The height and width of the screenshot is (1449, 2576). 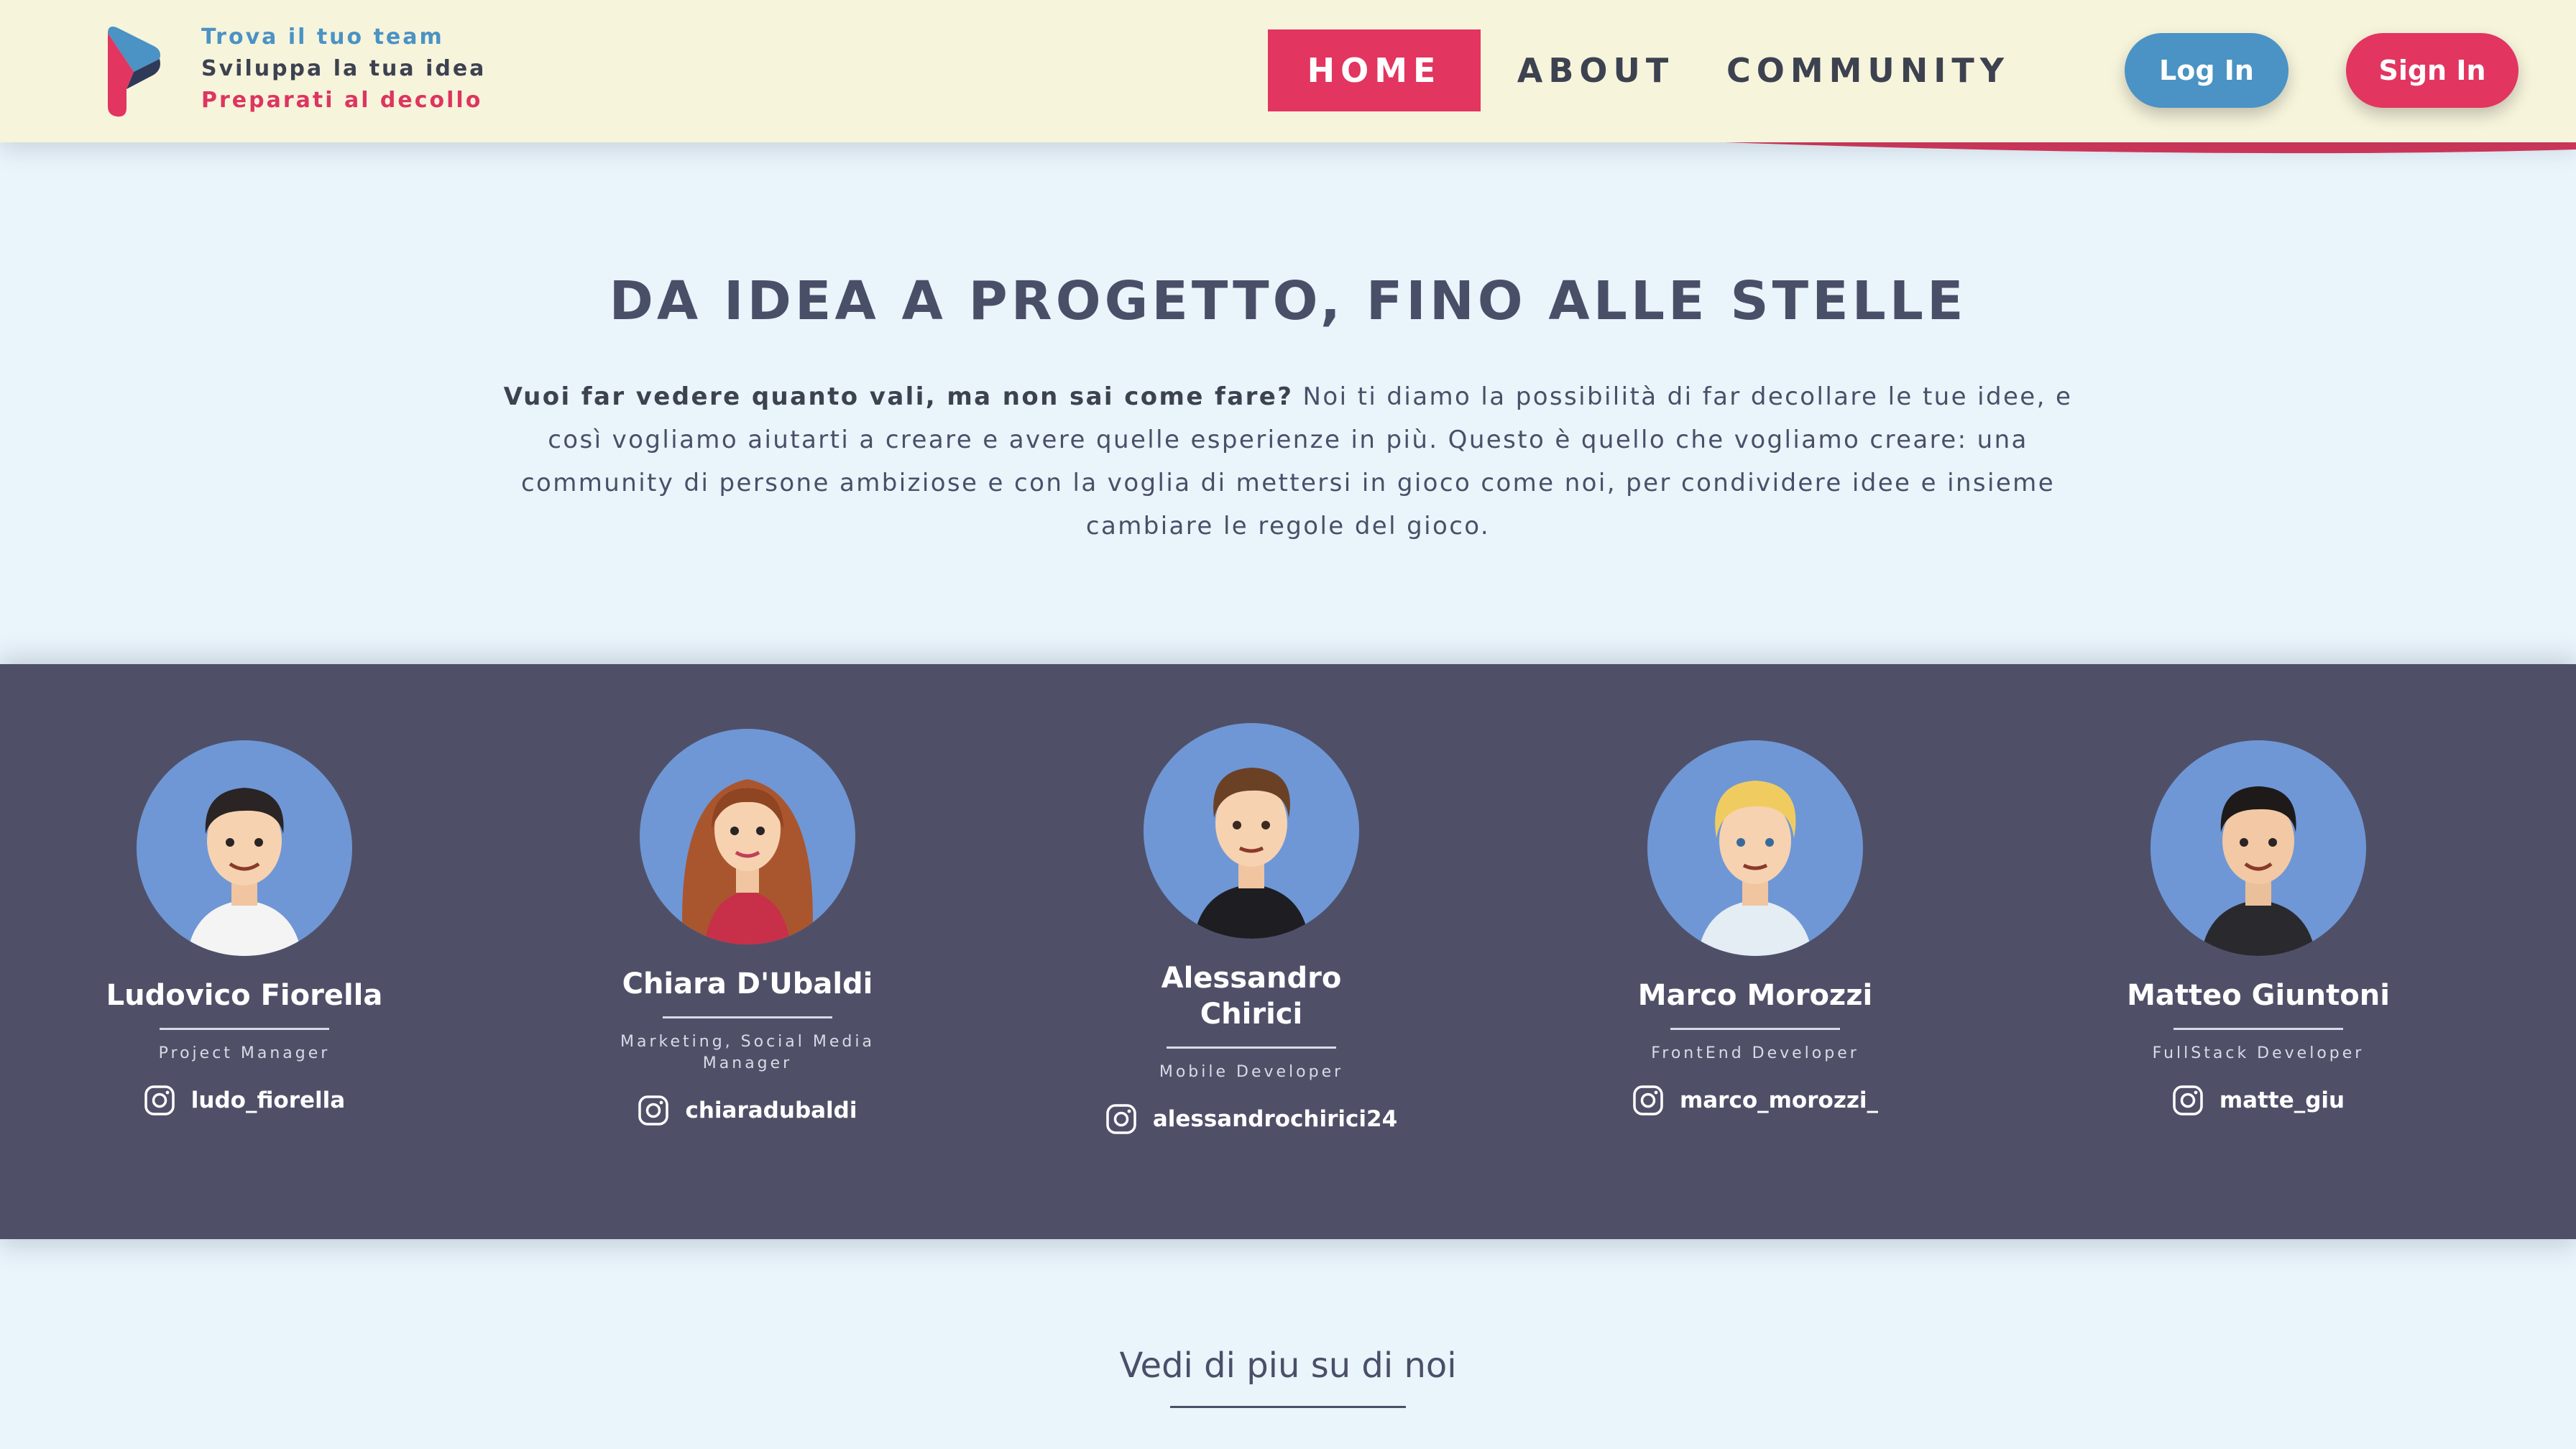 What do you see at coordinates (244, 995) in the screenshot?
I see `member-name: Ludovico Fiorella` at bounding box center [244, 995].